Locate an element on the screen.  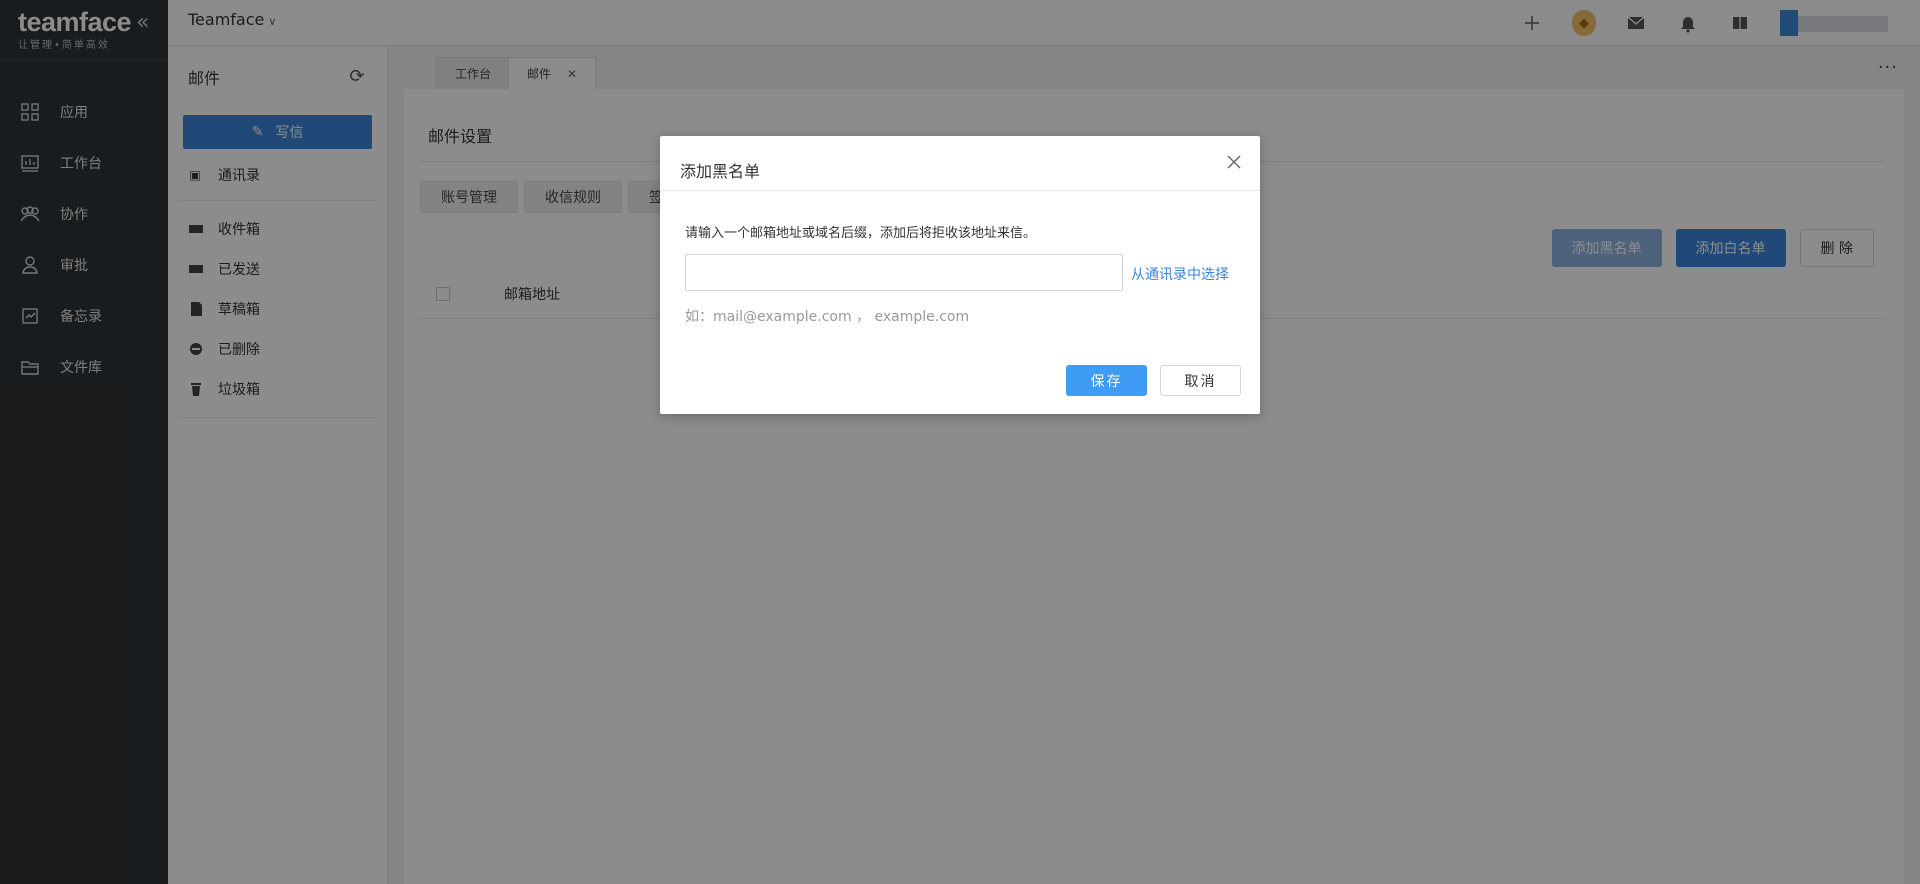
cancel-button: 取消 is located at coordinates (1200, 380).